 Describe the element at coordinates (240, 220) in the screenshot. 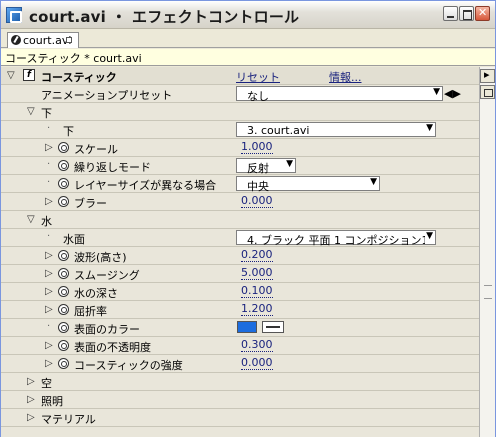

I see `group-water-row: 水` at that location.